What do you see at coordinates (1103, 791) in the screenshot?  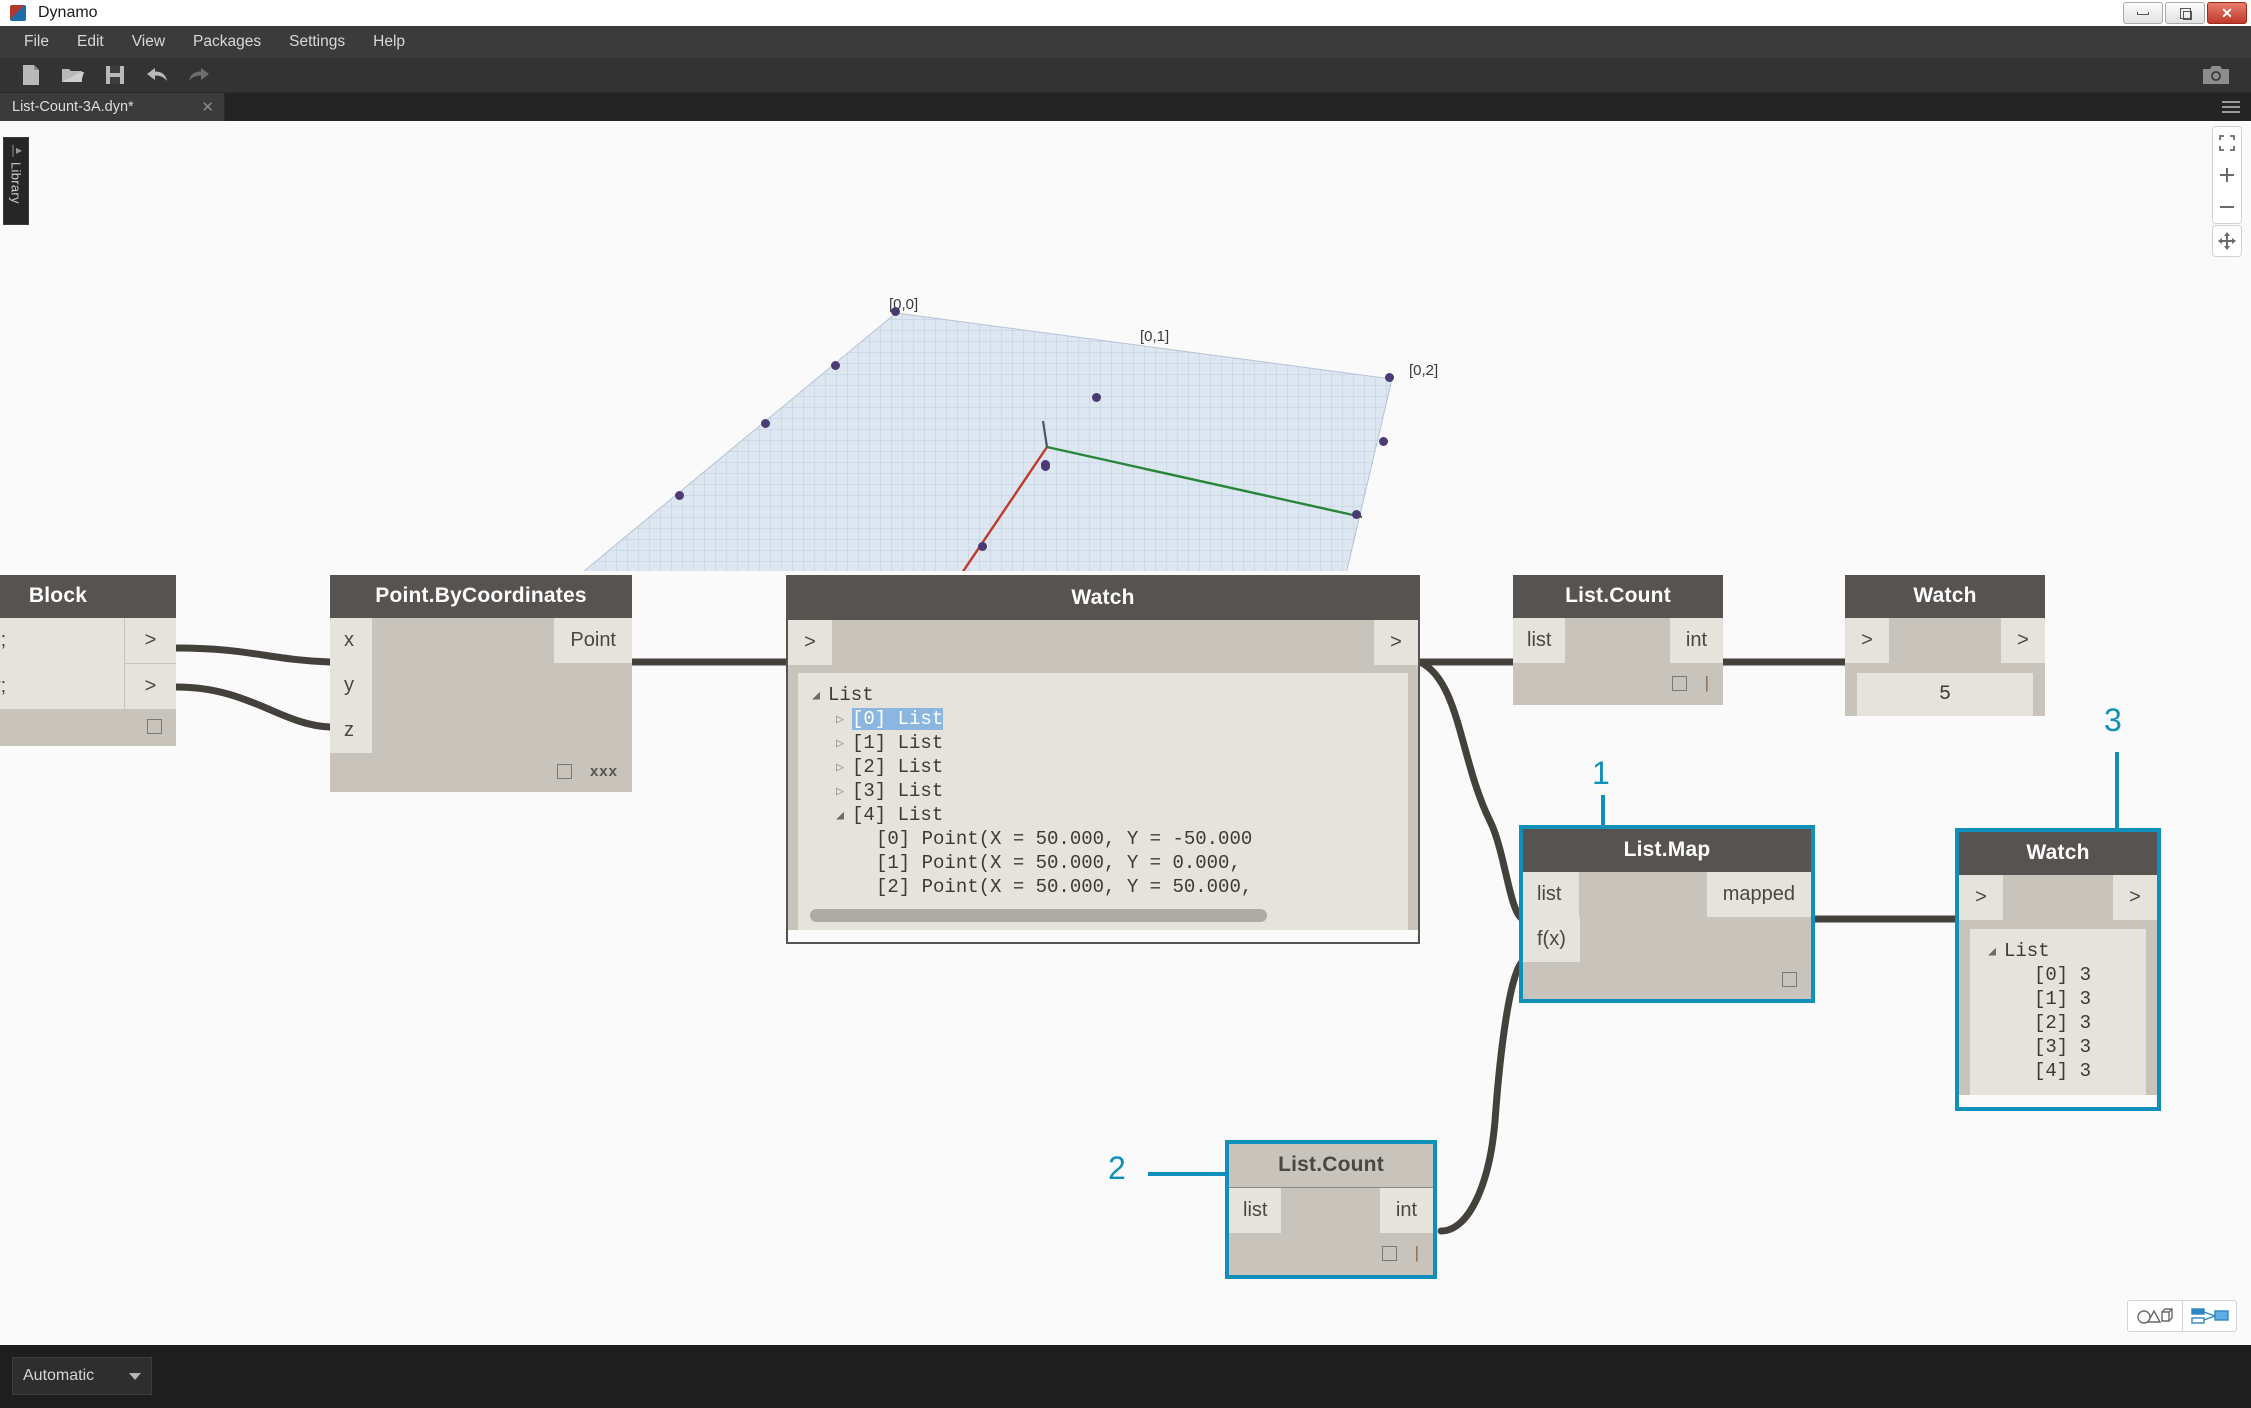 I see `watch-tree-row: ▷ [3] List` at bounding box center [1103, 791].